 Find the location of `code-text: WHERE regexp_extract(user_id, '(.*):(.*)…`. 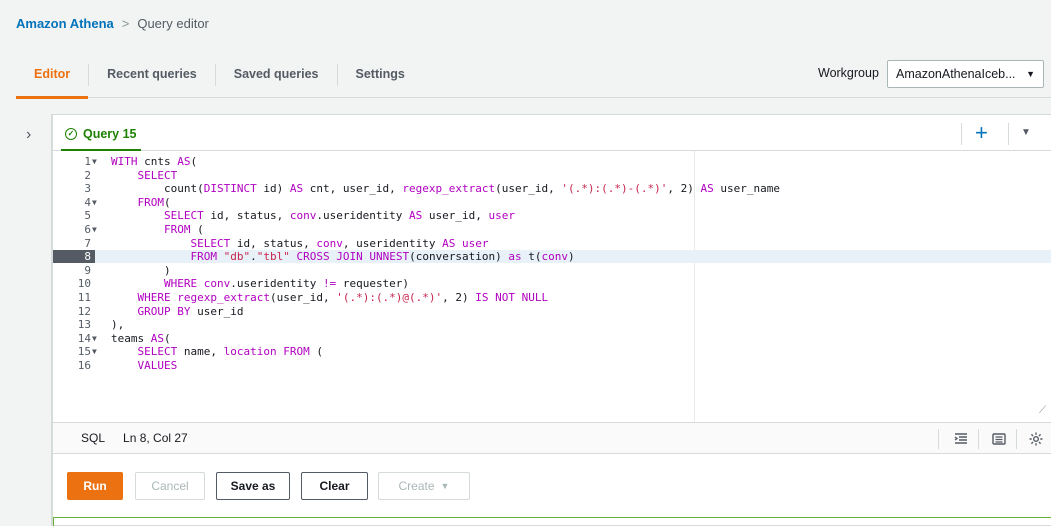

code-text: WHERE regexp_extract(user_id, '(.*):(.*)… is located at coordinates (343, 297).